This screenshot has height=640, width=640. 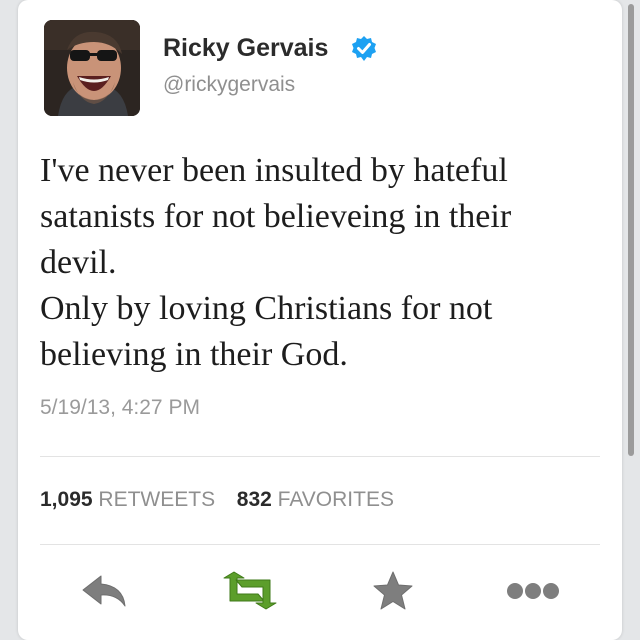 I want to click on favorites-count: 832, so click(x=254, y=499).